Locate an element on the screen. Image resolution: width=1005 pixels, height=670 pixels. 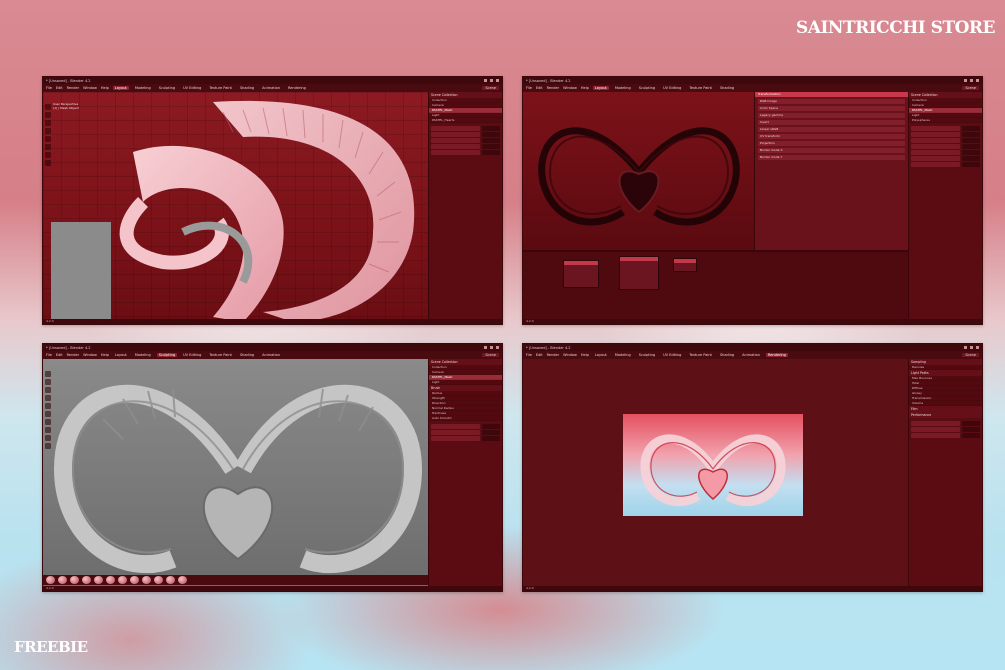
node-editor is located at coordinates (715, 286).